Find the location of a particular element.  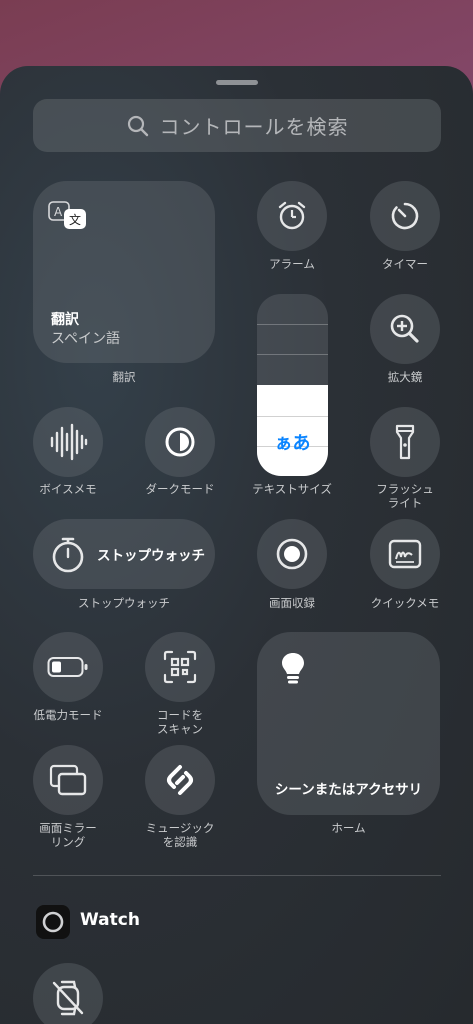

low-power-label: 低電力モード is located at coordinates (68, 715).